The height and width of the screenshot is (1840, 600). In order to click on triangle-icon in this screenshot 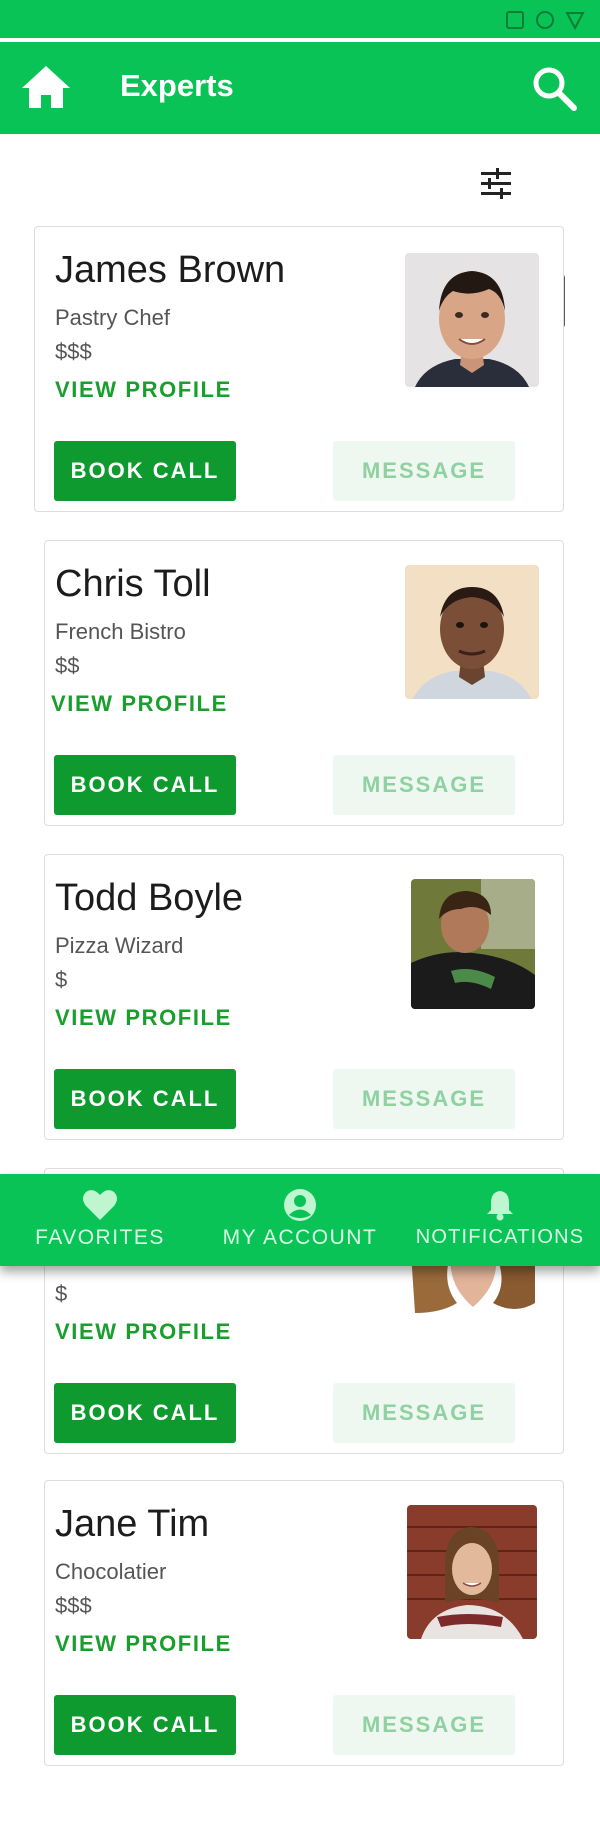, I will do `click(575, 21)`.